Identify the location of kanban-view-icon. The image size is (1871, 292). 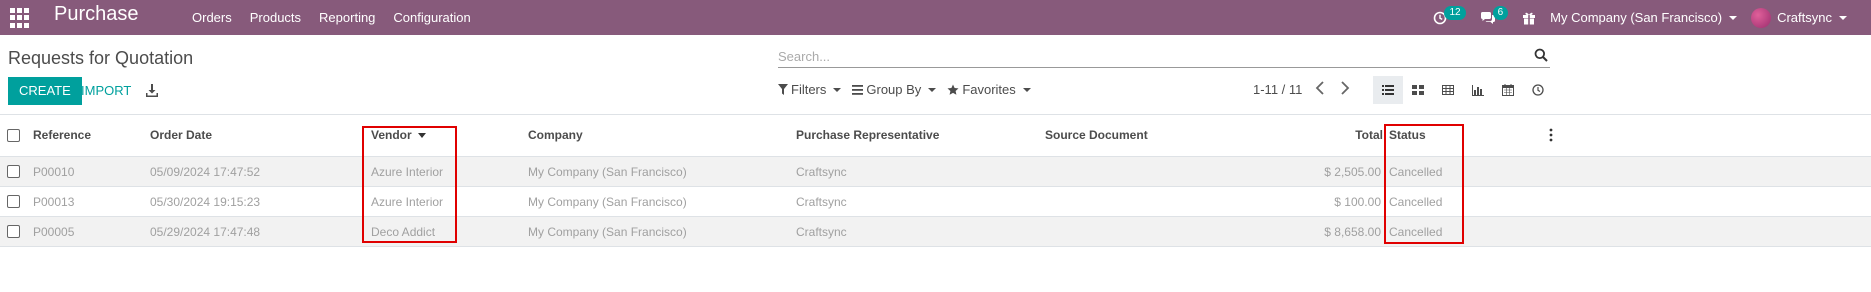
(1418, 90).